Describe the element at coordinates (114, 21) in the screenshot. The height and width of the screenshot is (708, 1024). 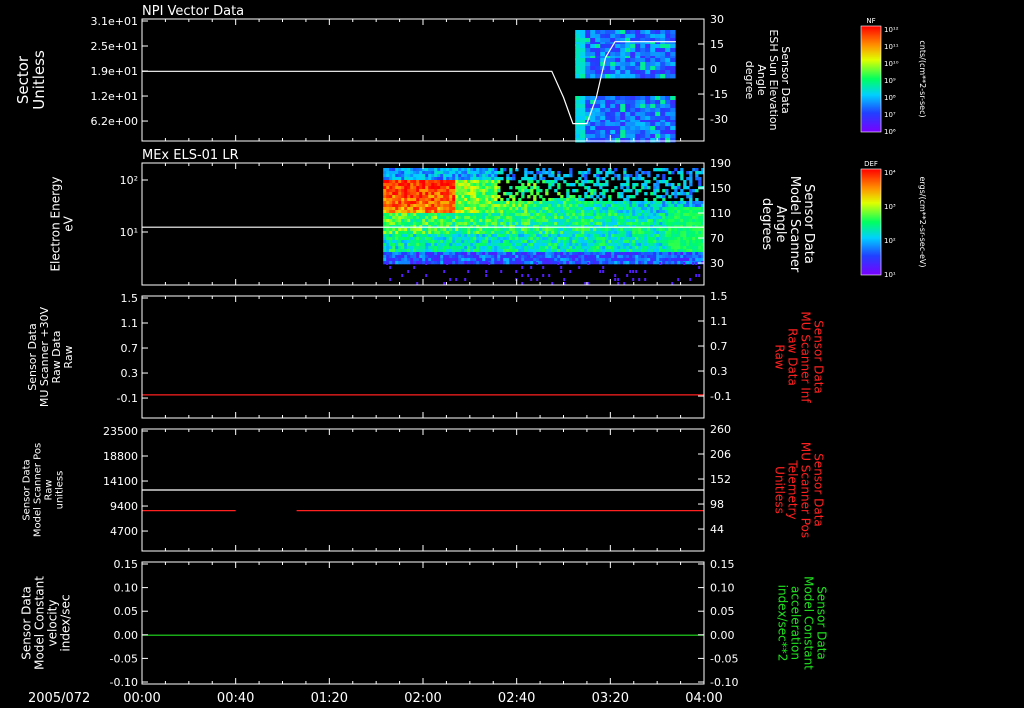
I see `left-tick-label: 3.1e+01` at that location.